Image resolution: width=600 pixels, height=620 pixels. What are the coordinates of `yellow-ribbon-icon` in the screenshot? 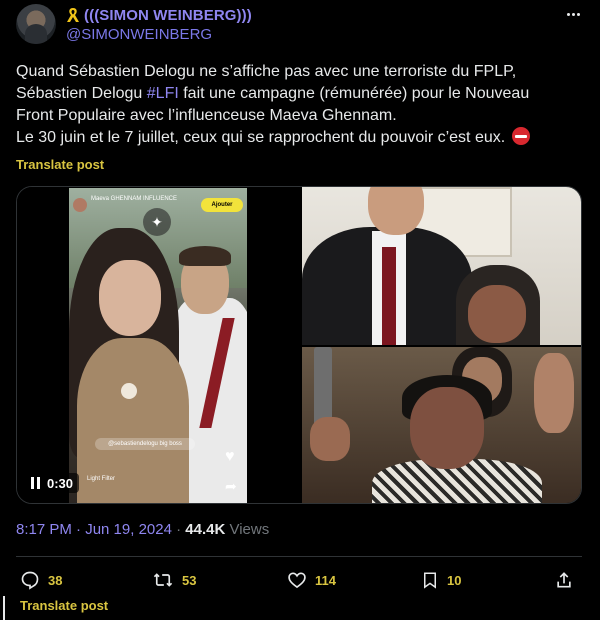 It's located at (73, 15).